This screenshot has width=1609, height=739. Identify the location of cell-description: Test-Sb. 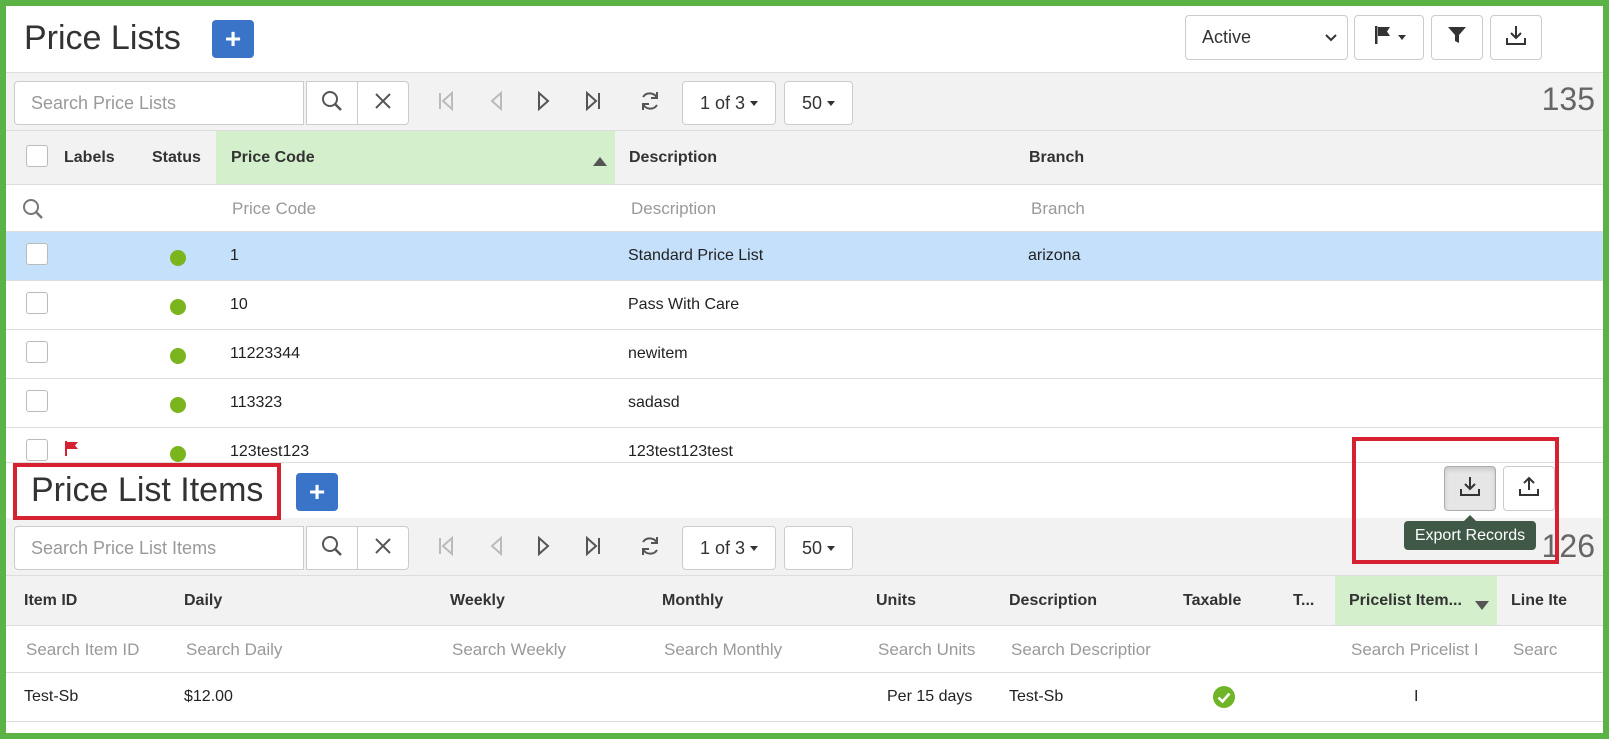
(1036, 696).